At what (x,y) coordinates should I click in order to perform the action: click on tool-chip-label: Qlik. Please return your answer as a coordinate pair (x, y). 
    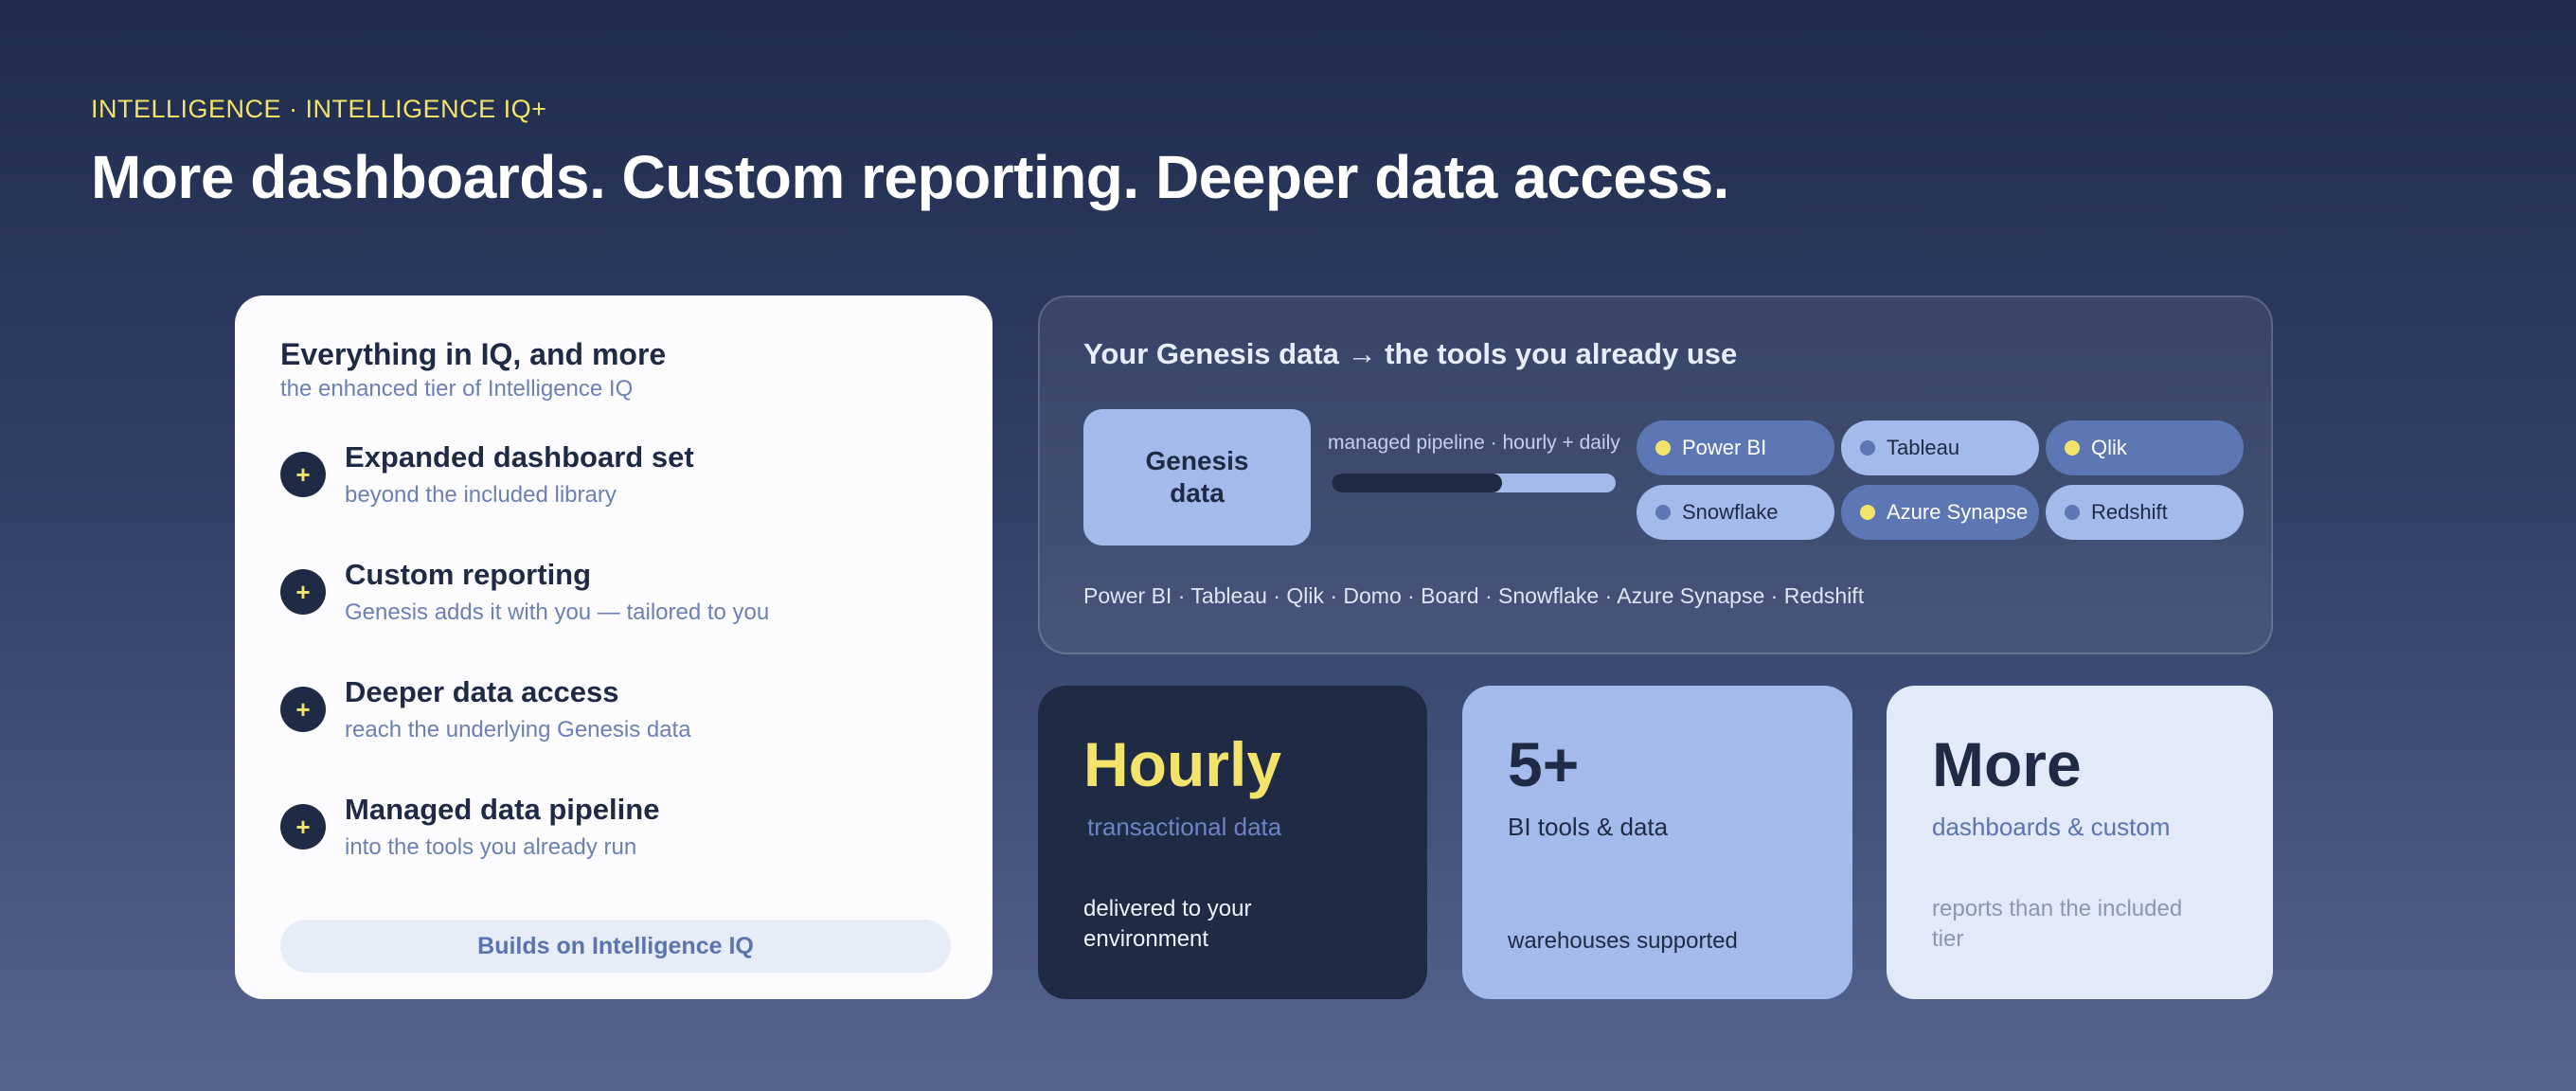
    Looking at the image, I should click on (2109, 447).